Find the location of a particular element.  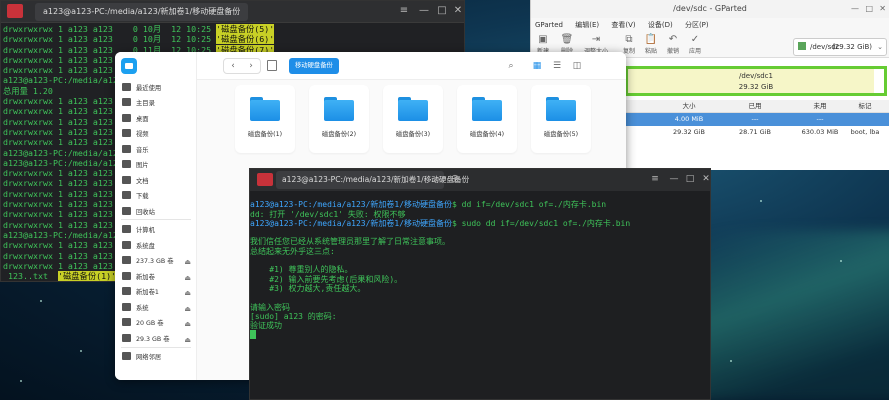

sidebar-item: 视频 is located at coordinates (156, 135).